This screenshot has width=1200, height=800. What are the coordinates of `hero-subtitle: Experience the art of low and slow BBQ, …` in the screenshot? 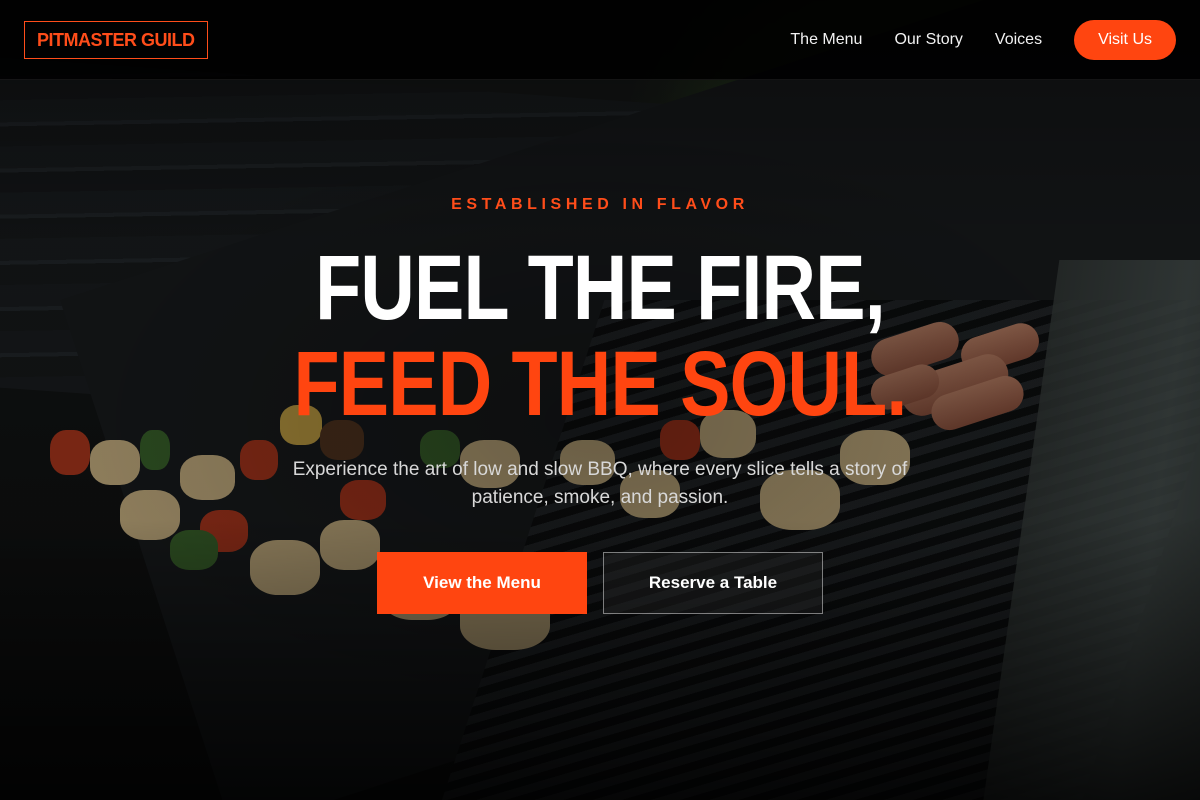 It's located at (600, 483).